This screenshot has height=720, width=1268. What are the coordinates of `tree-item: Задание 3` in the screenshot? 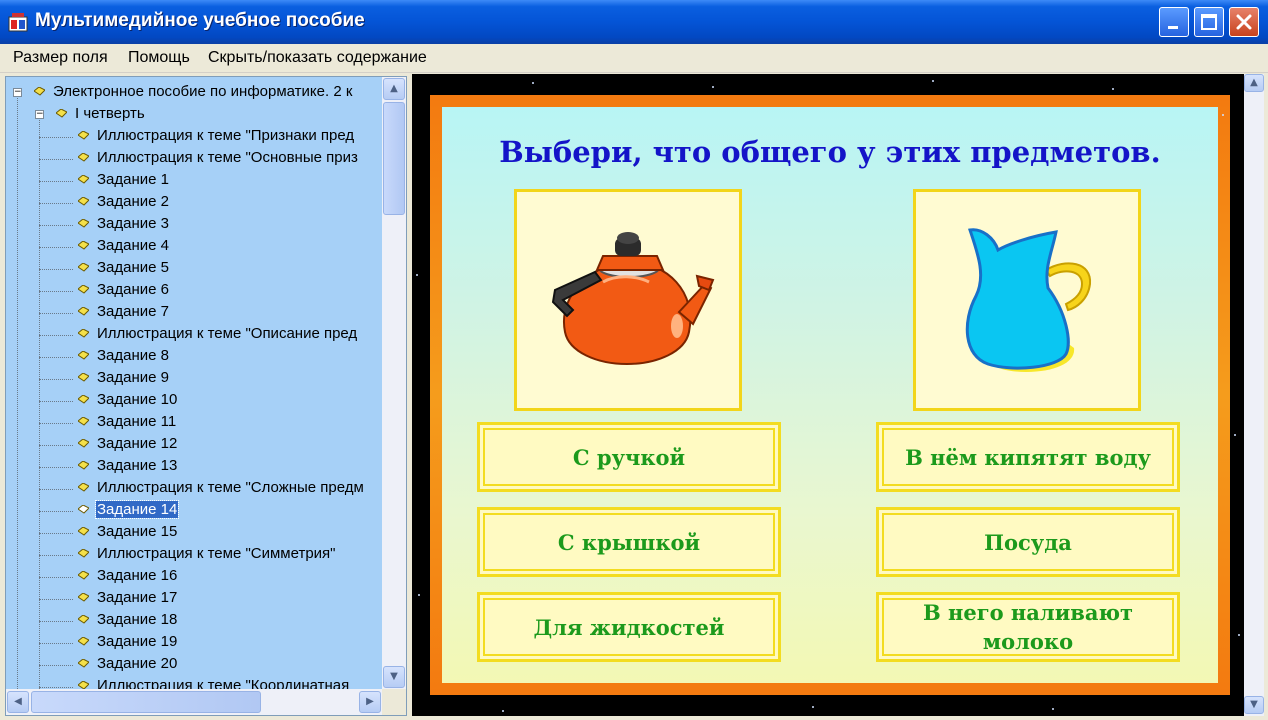 It's located at (194, 225).